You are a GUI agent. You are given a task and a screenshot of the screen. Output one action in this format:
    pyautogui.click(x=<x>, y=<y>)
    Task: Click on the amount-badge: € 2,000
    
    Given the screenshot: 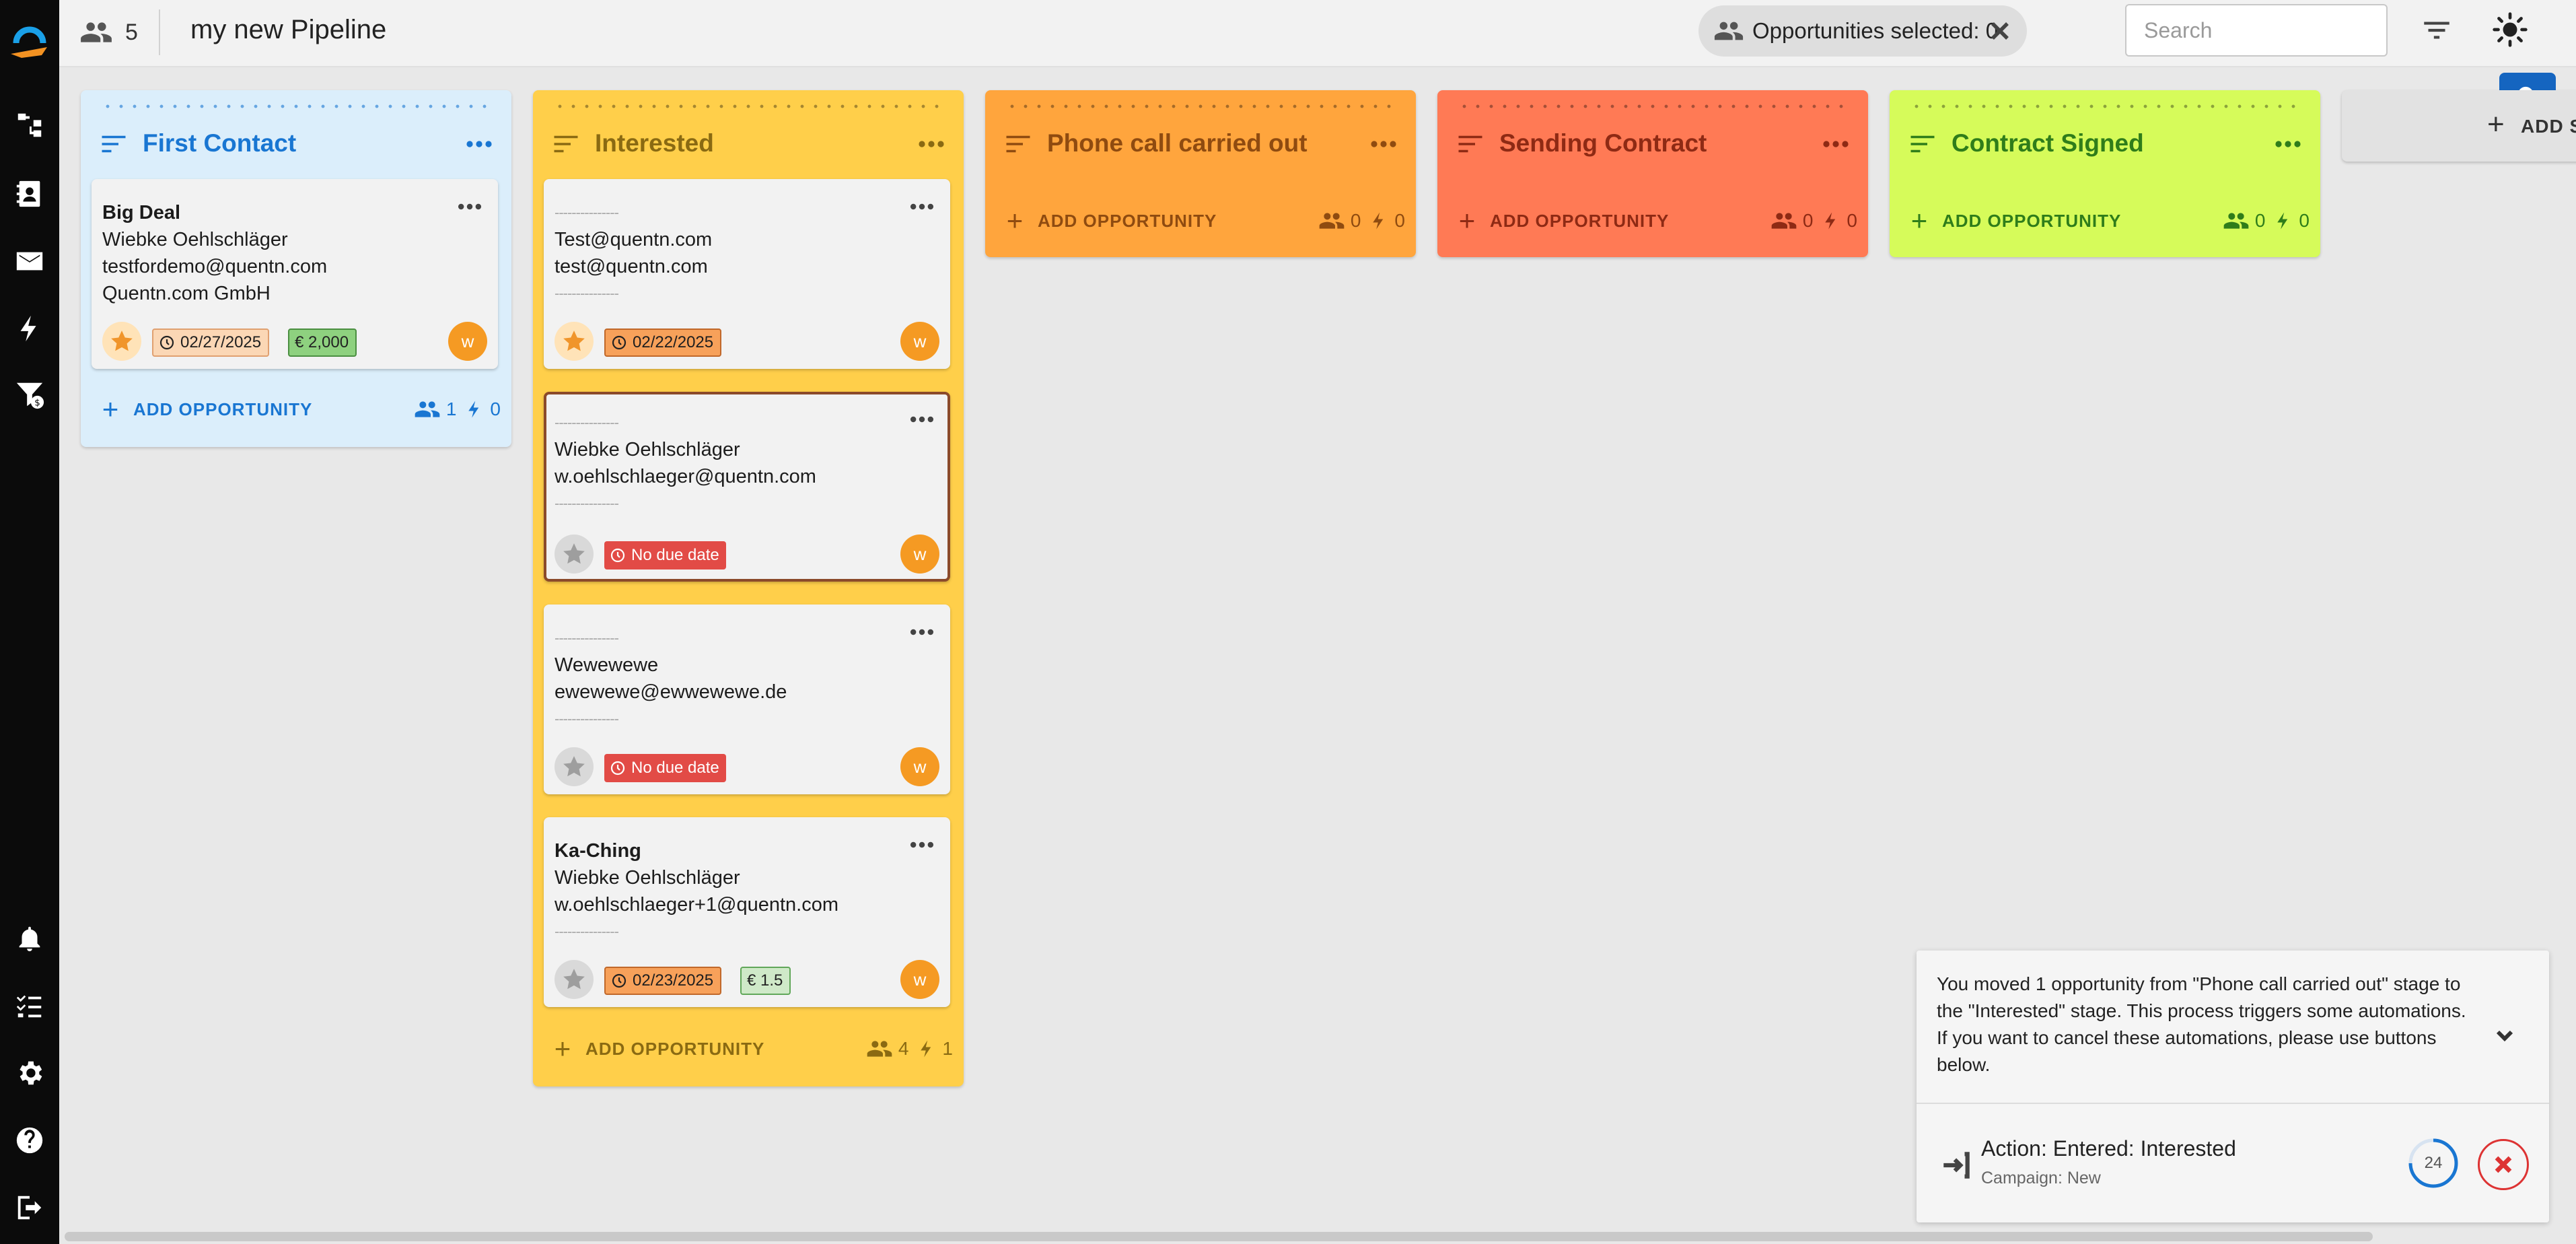 What is the action you would take?
    pyautogui.click(x=322, y=343)
    